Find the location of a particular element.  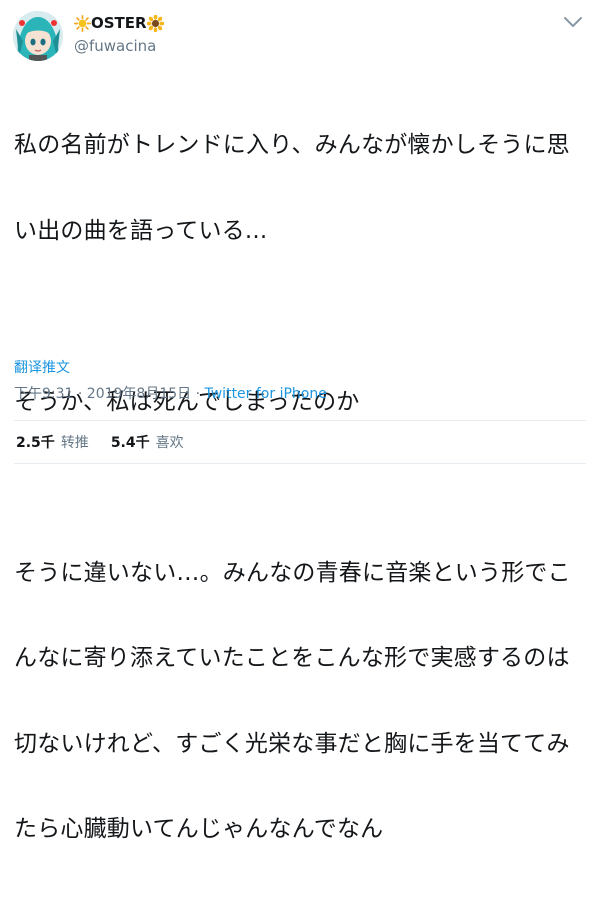

tweet-text-line: んなに寄り添えていたことをこんな形で実感するのは is located at coordinates (292, 658).